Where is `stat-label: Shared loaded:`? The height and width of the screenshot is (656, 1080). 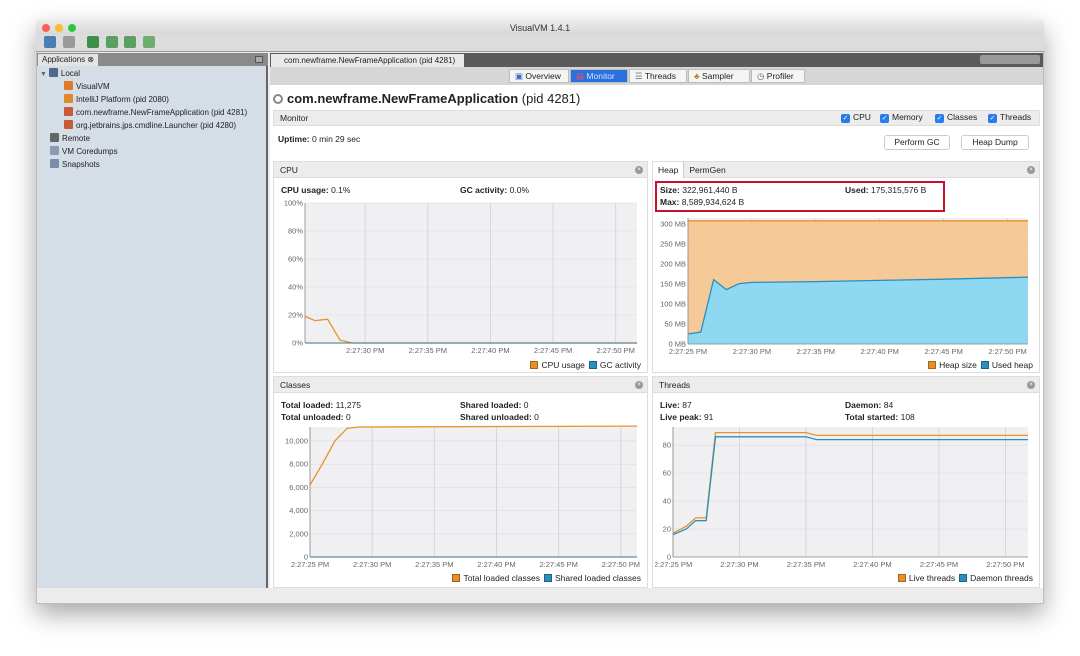 stat-label: Shared loaded: is located at coordinates (491, 405).